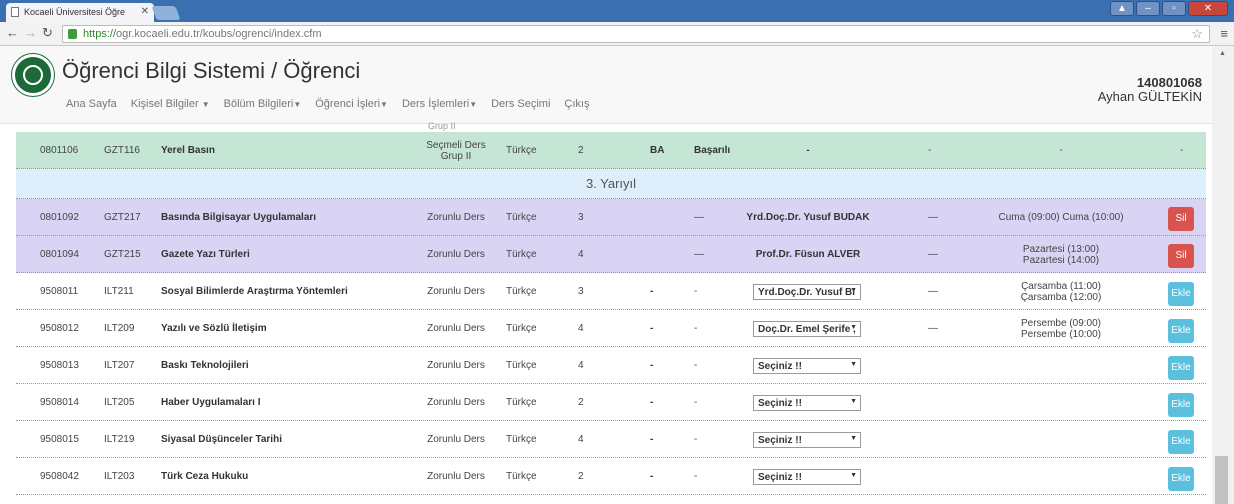 The width and height of the screenshot is (1234, 504). I want to click on minimize-button: –, so click(1148, 8).